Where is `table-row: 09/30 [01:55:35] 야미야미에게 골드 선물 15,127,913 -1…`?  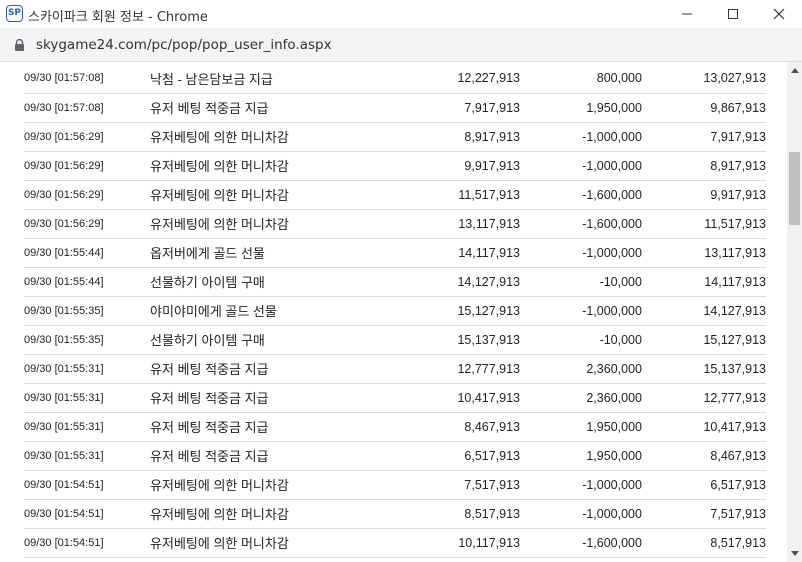
table-row: 09/30 [01:55:35] 야미야미에게 골드 선물 15,127,913 -1… is located at coordinates (395, 311).